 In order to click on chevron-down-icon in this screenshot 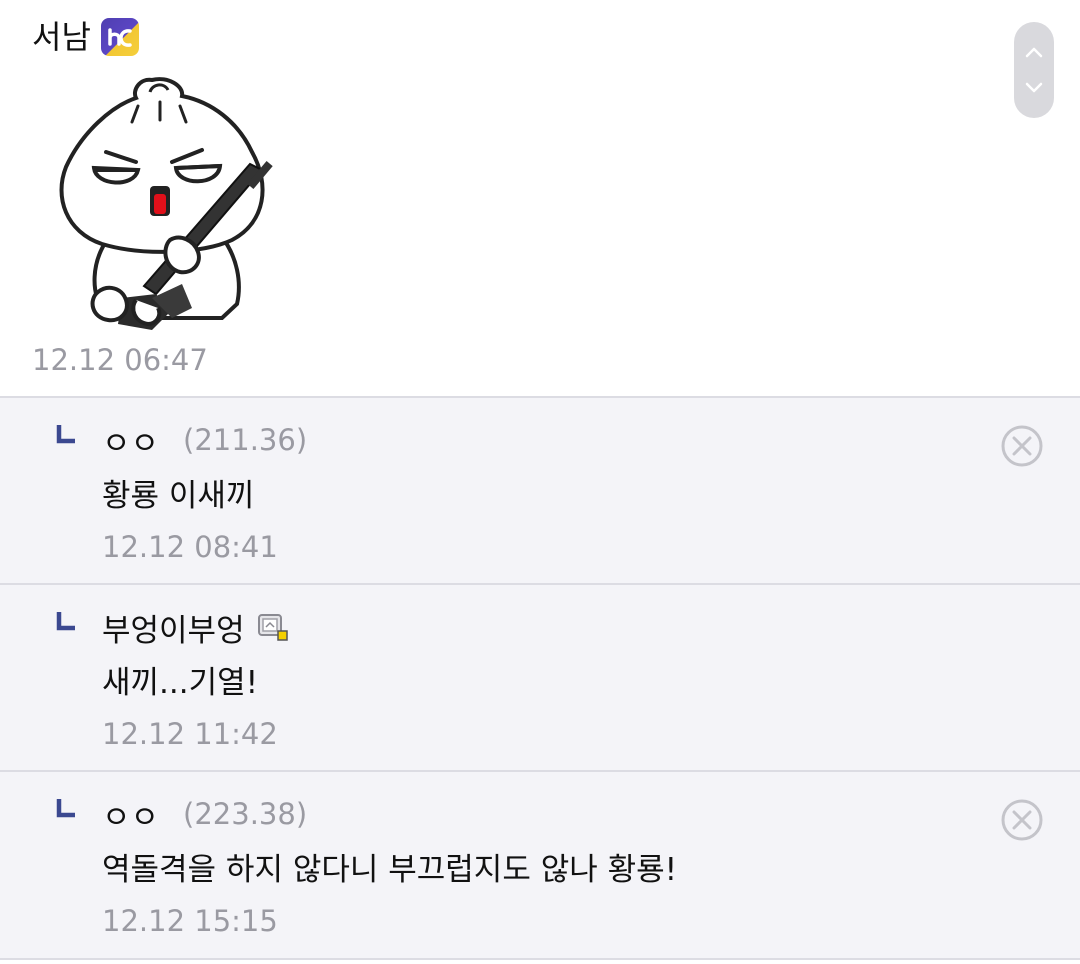, I will do `click(1034, 87)`.